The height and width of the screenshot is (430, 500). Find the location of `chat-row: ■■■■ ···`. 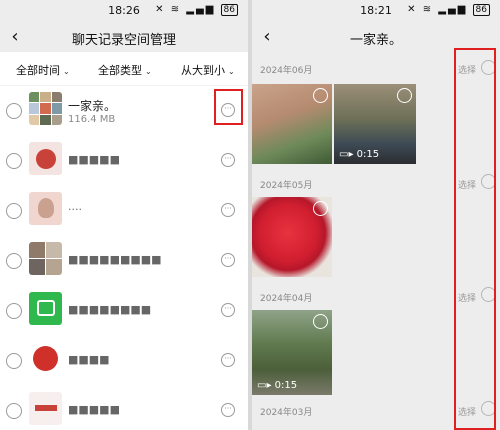

chat-row: ■■■■ ··· is located at coordinates (124, 361).